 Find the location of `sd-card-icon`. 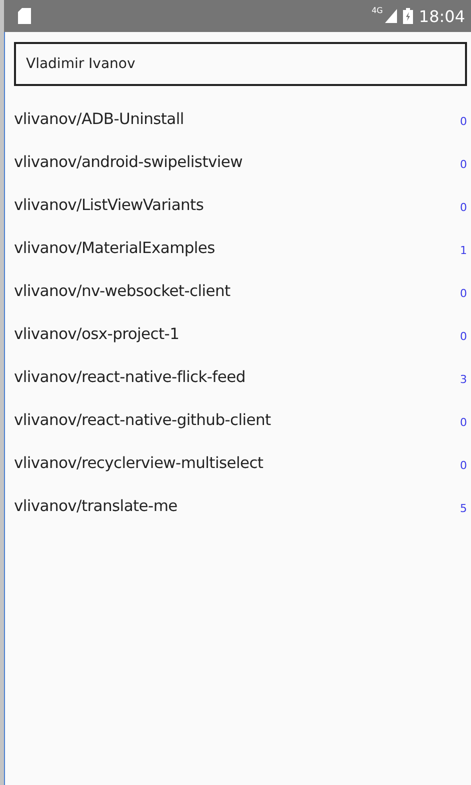

sd-card-icon is located at coordinates (24, 16).